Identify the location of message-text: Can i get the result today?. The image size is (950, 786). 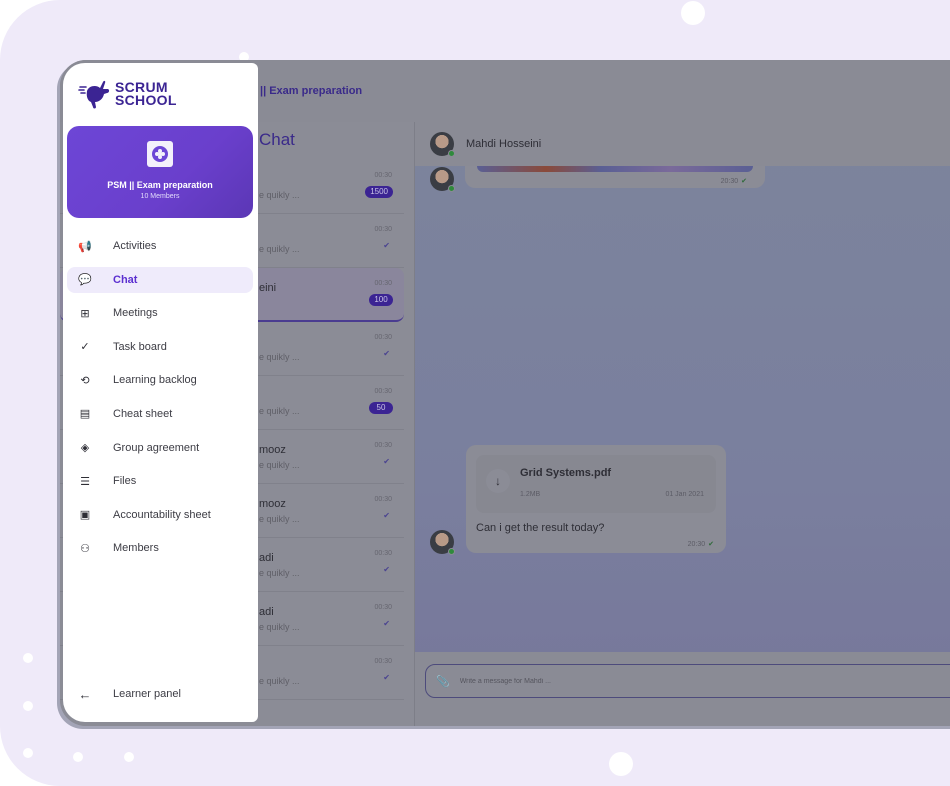
(540, 528).